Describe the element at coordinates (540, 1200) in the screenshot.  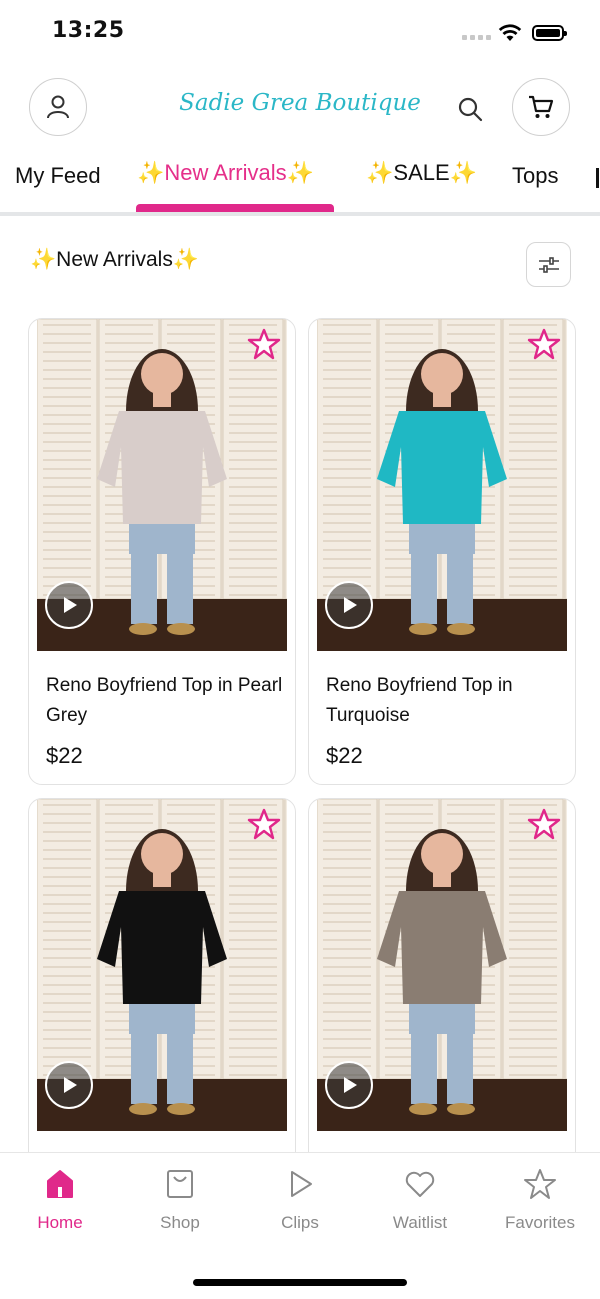
I see `nav-favorites: Favorites` at that location.